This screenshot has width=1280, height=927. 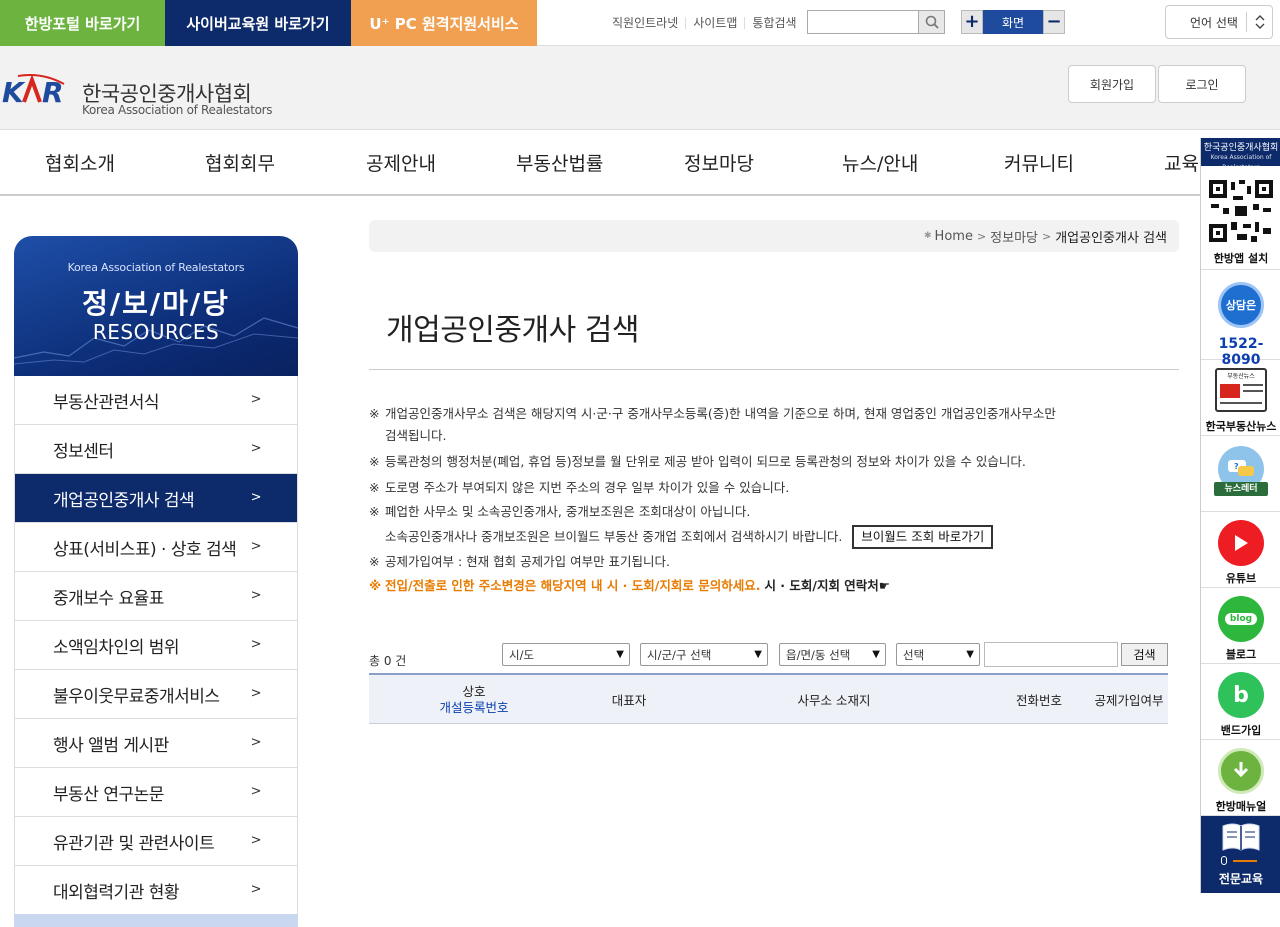 I want to click on quick-newsletter-label: 뉴스레터, so click(x=1241, y=489).